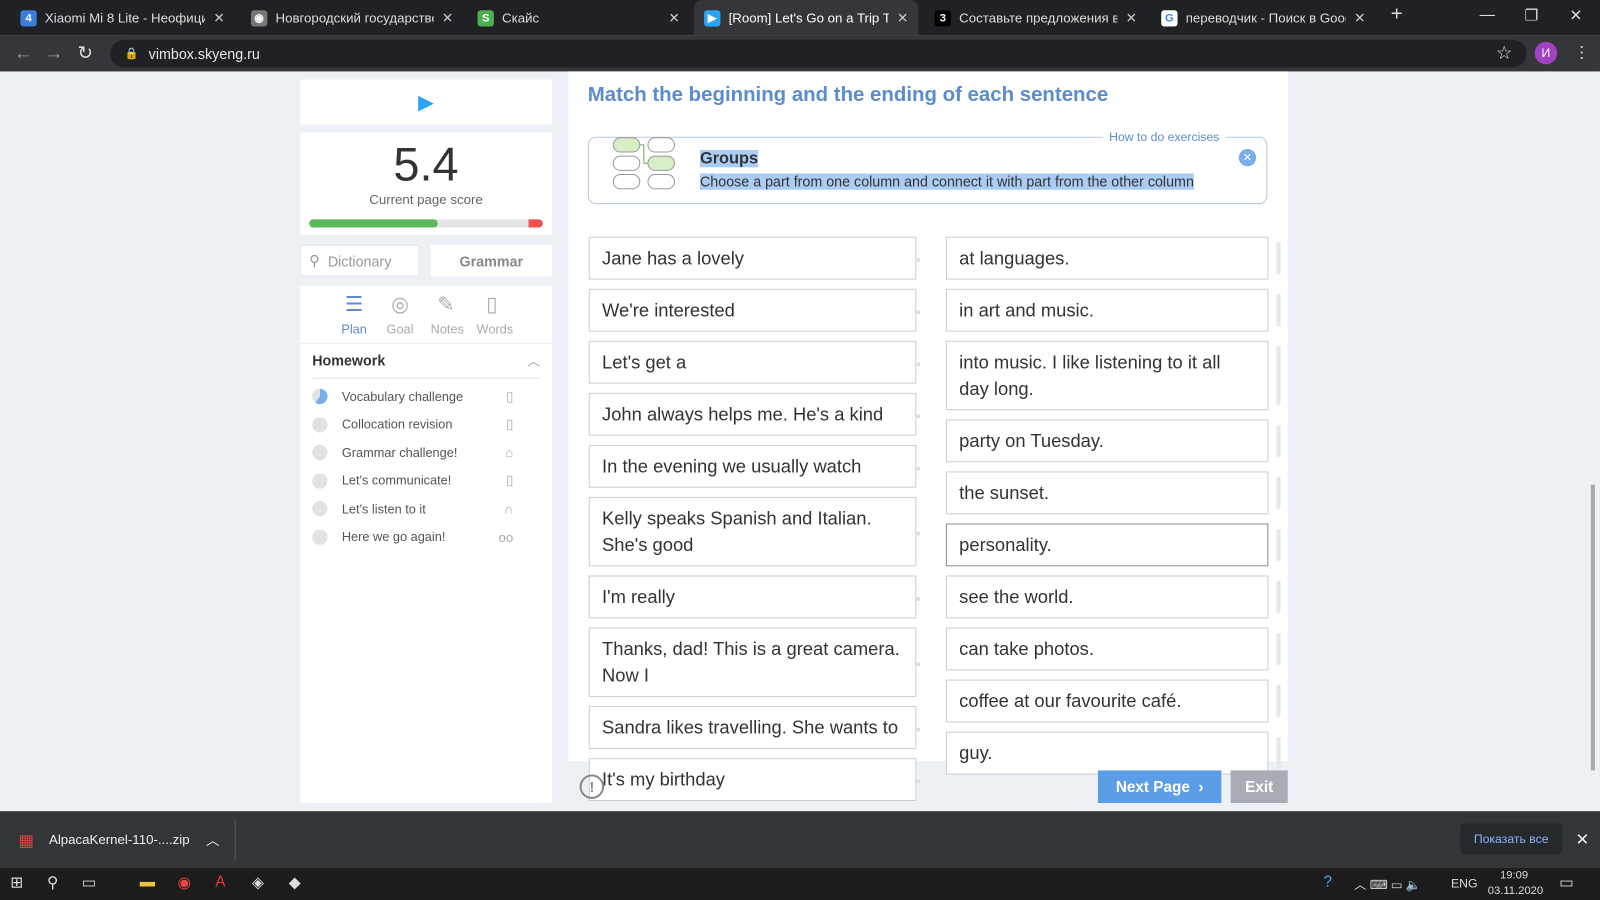 This screenshot has height=900, width=1600. I want to click on left-option: John always helps me. He's a kind, so click(754, 414).